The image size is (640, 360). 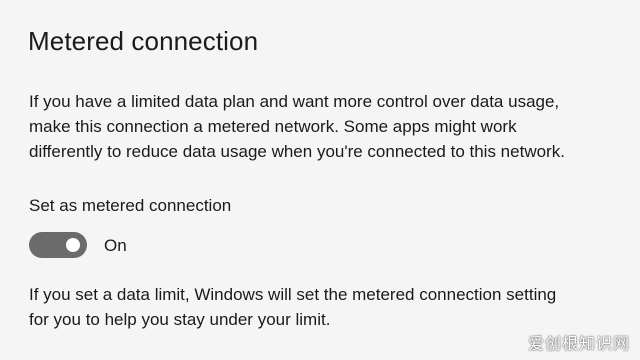 What do you see at coordinates (578, 343) in the screenshot?
I see `watermark-logo: 爱创根知识网` at bounding box center [578, 343].